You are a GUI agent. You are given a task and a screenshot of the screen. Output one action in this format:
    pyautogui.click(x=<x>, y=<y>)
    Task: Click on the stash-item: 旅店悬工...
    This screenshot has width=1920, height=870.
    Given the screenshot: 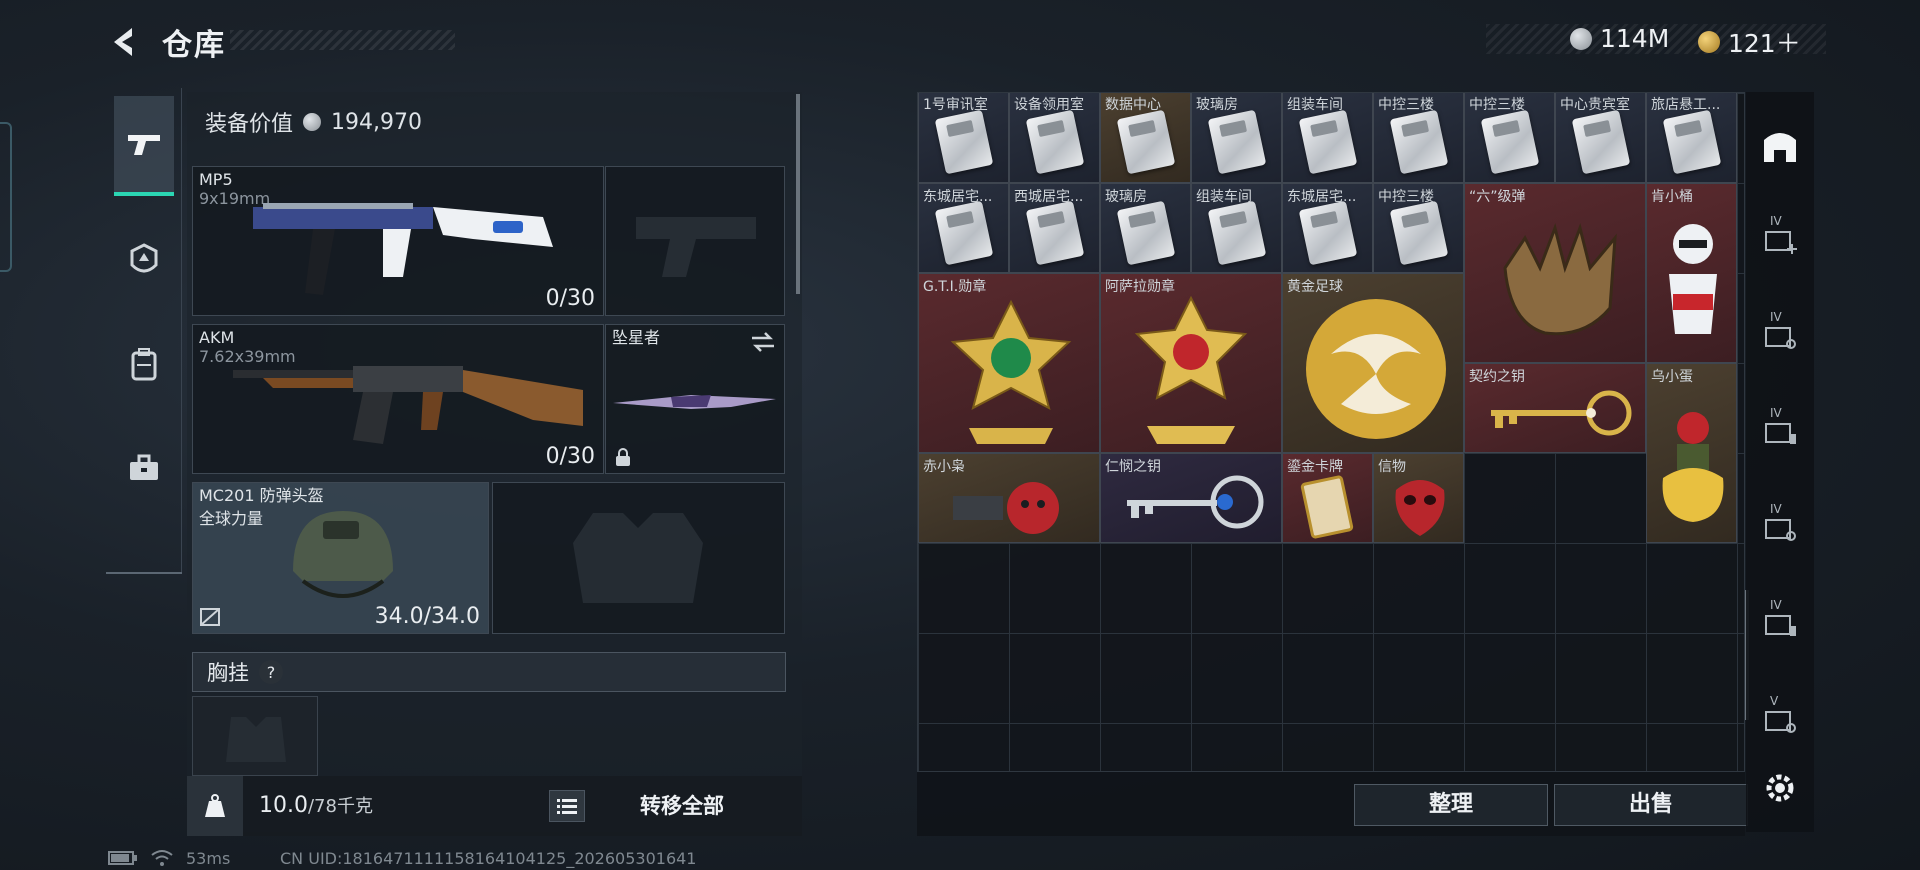 What is the action you would take?
    pyautogui.click(x=1691, y=138)
    